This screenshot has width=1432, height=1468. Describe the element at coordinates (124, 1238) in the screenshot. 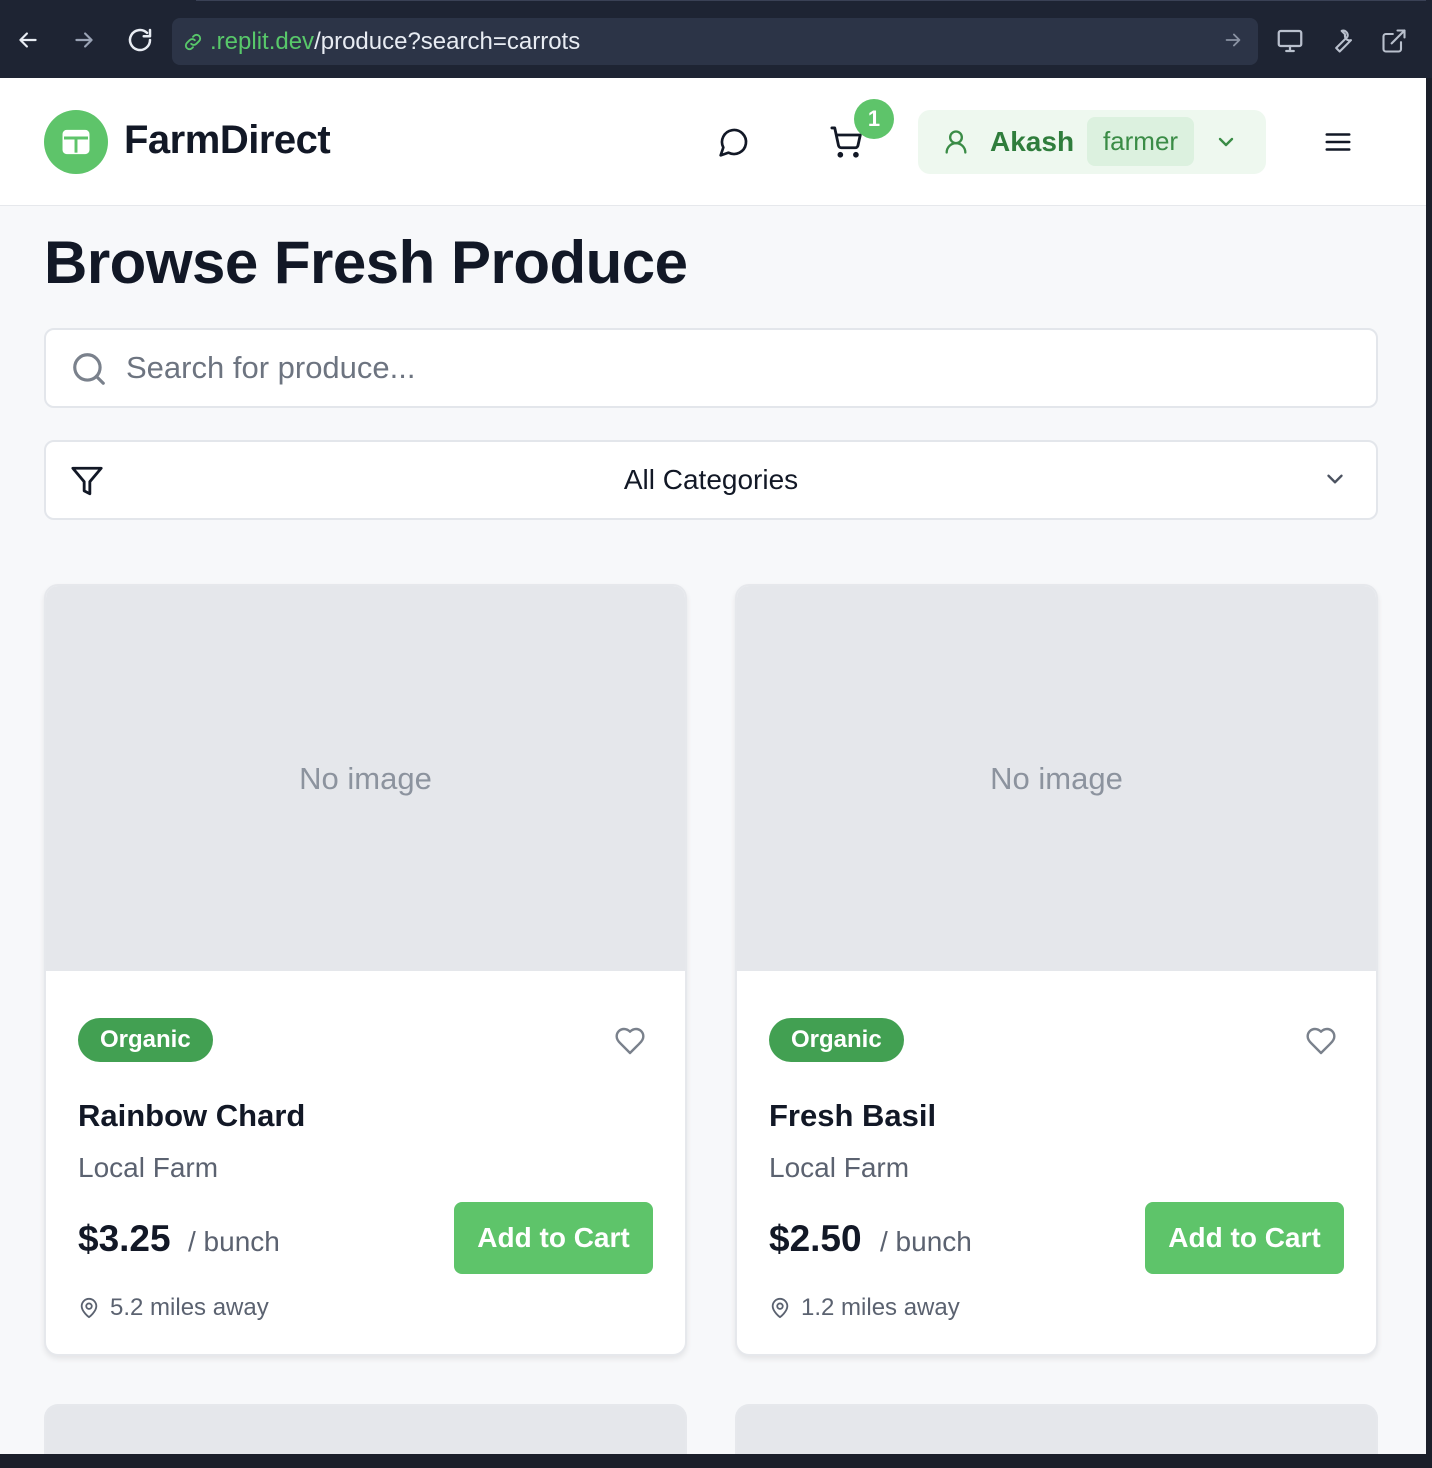

I see `product-price: $3.25` at that location.